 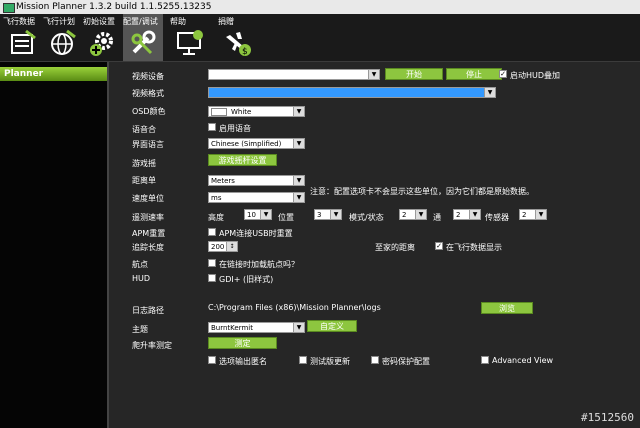 I want to click on mode-status-rate-label: 模式/状态, so click(x=366, y=217).